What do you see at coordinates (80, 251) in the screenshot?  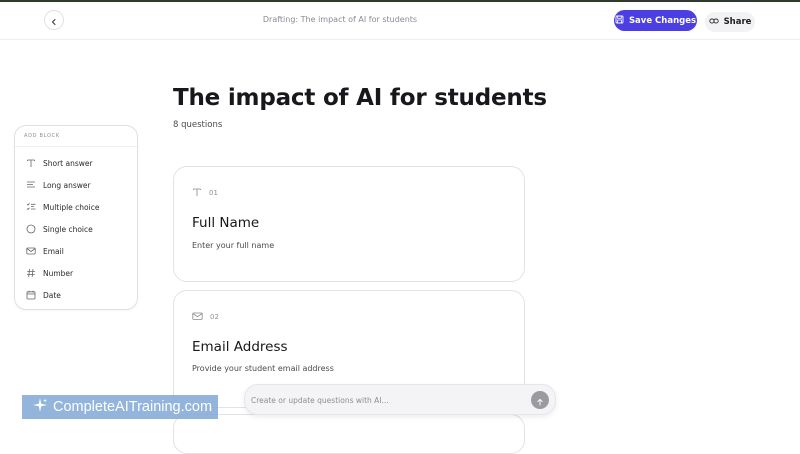 I see `block-item-email: Email` at bounding box center [80, 251].